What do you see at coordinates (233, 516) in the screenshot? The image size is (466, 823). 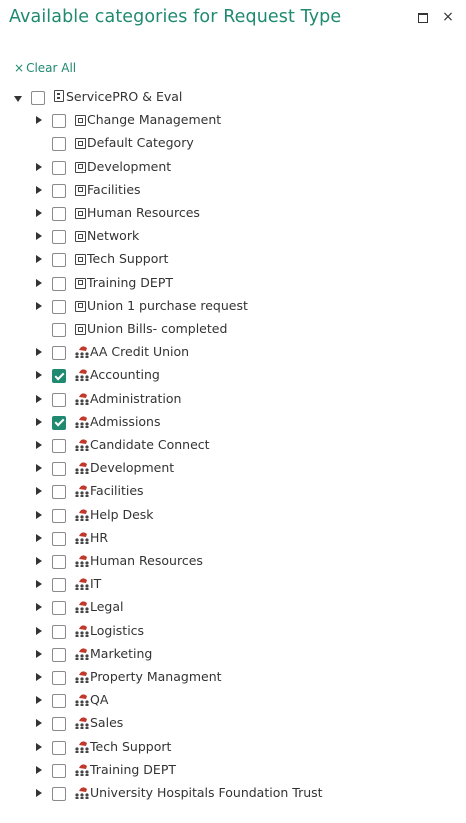 I see `team-item: Help Desk` at bounding box center [233, 516].